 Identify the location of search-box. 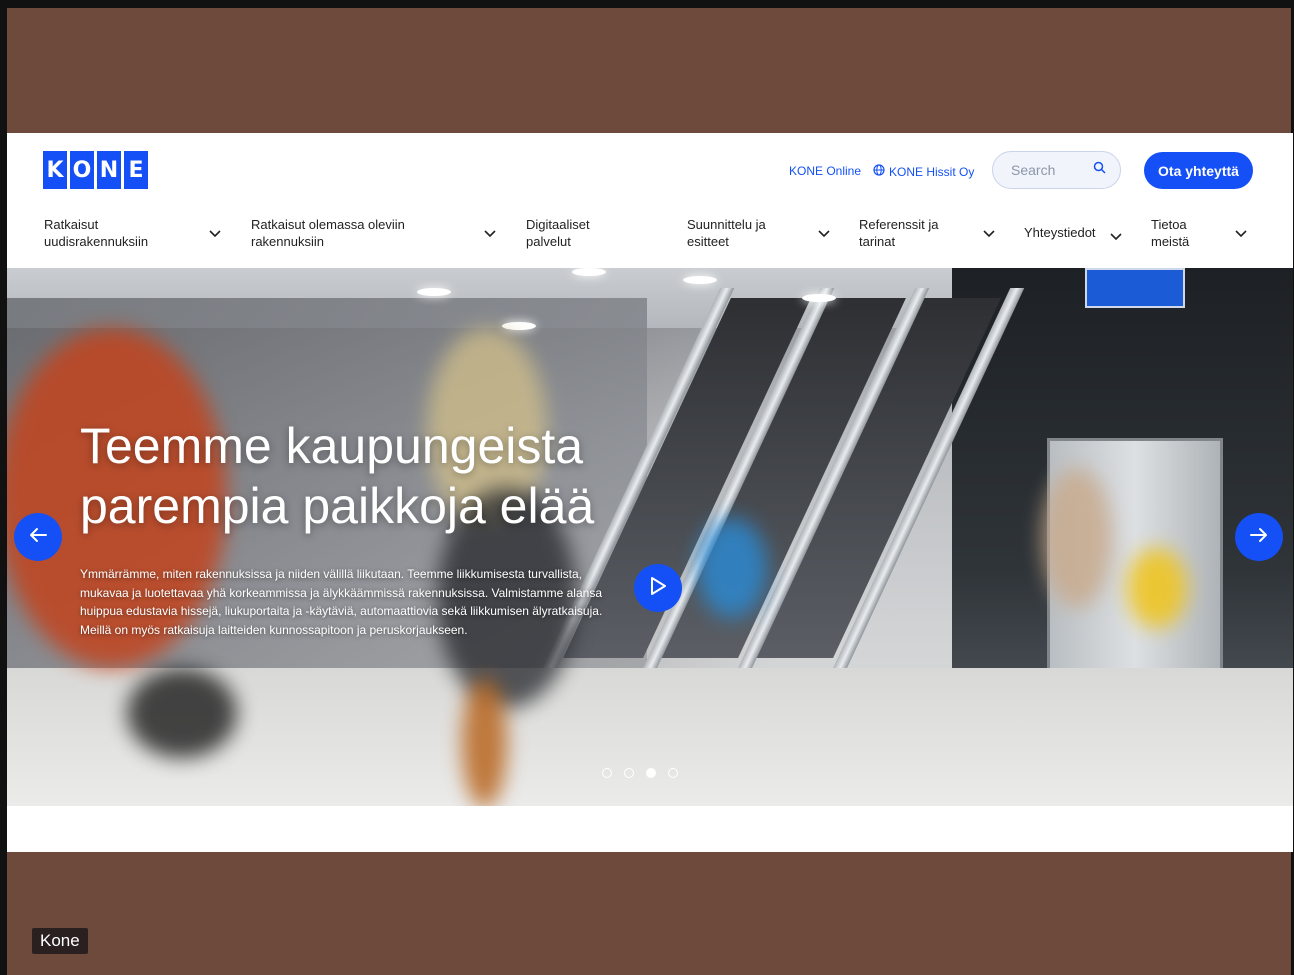
(1056, 170).